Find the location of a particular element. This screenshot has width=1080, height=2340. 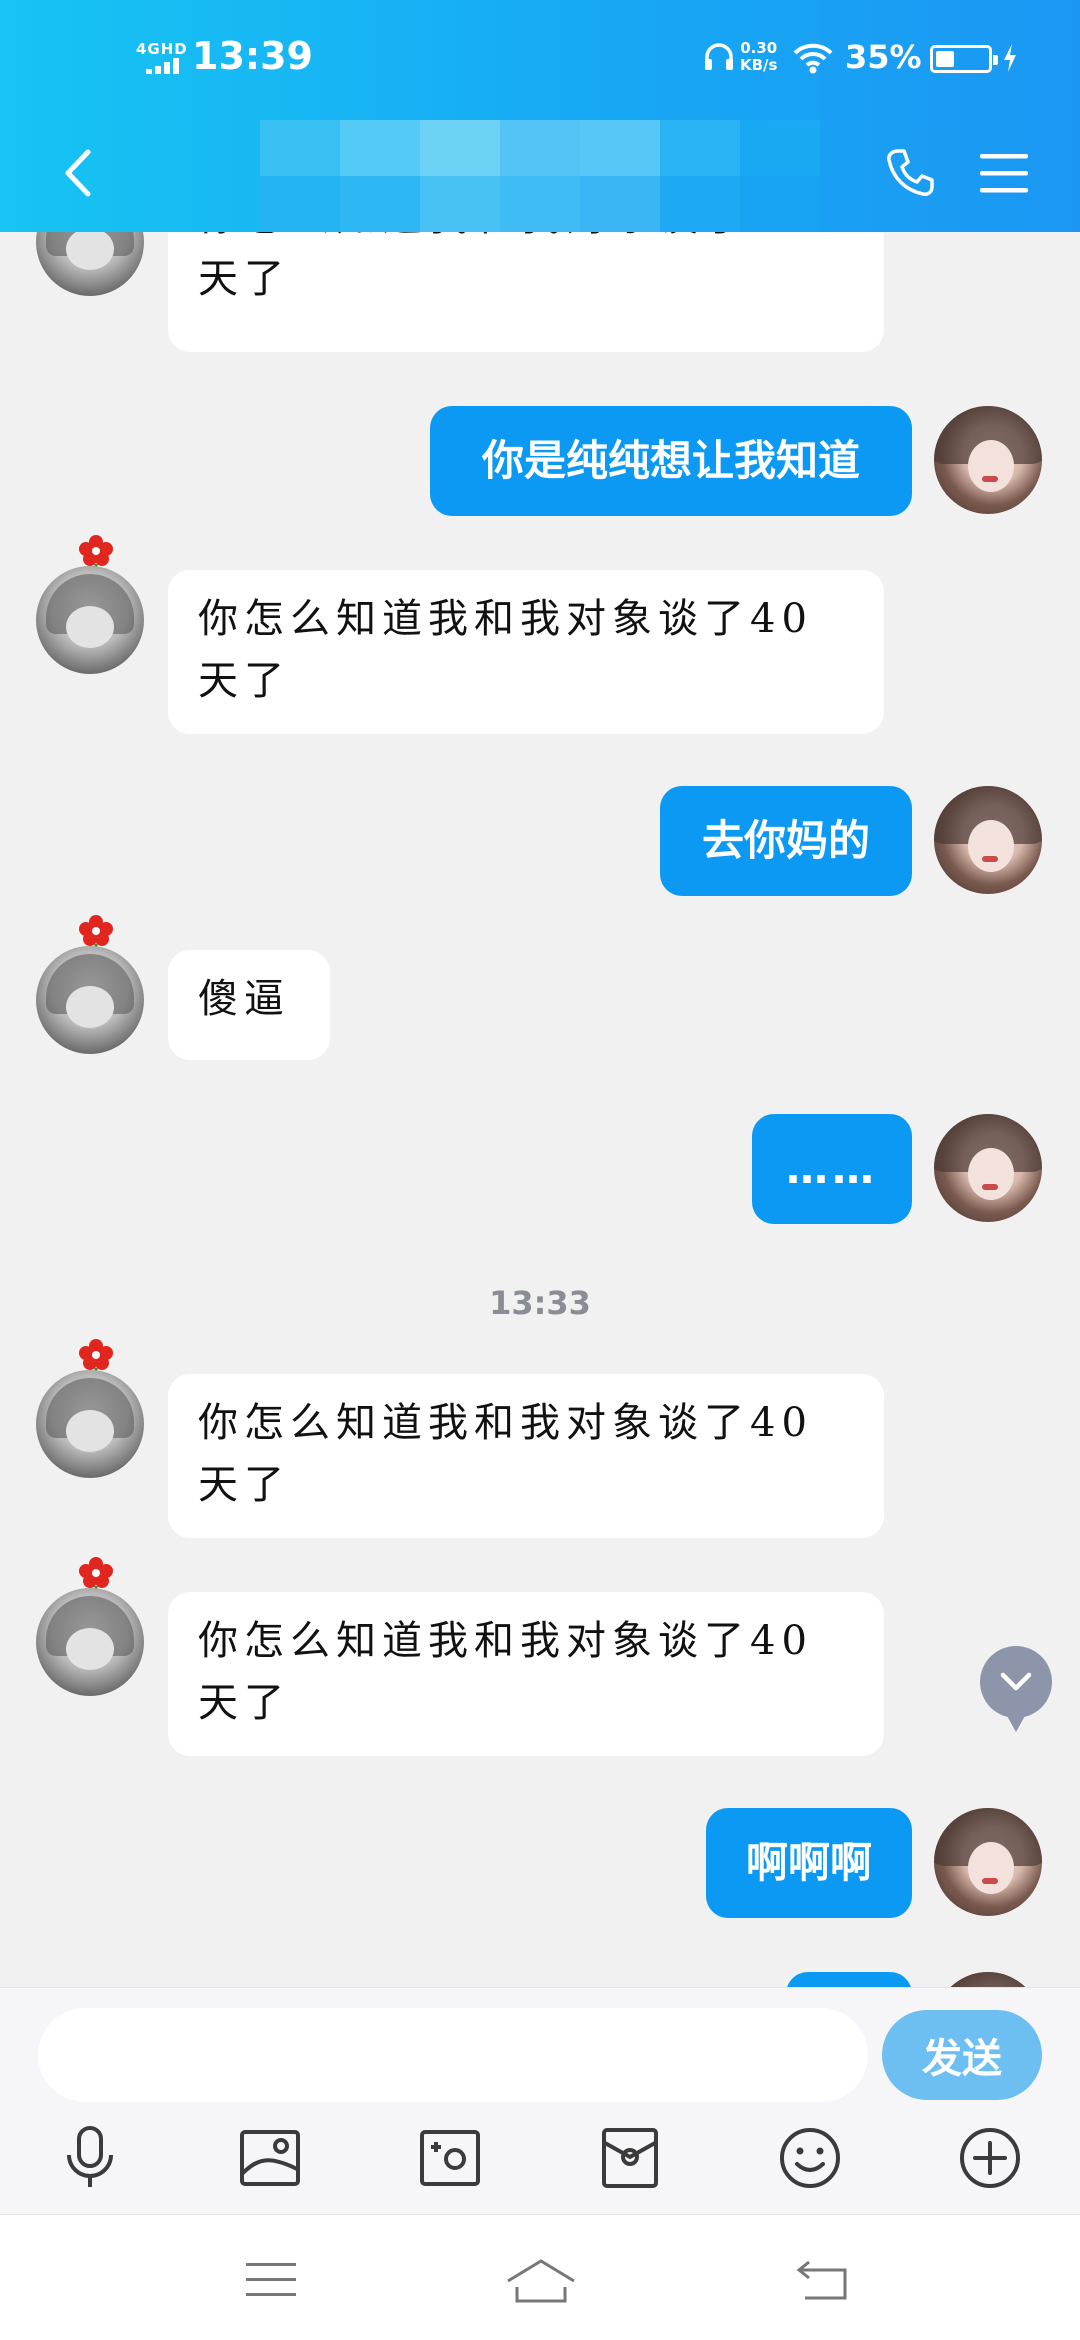

chevron-down-icon is located at coordinates (1016, 1681).